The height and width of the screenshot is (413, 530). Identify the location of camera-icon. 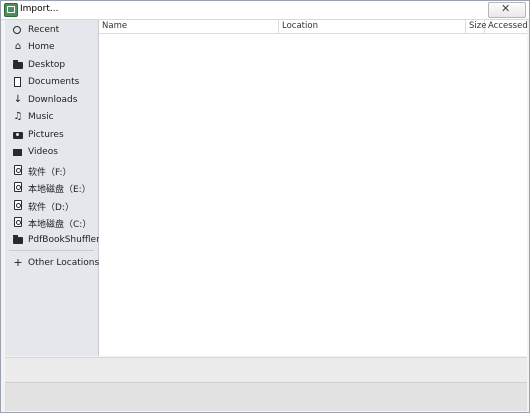
(18, 135).